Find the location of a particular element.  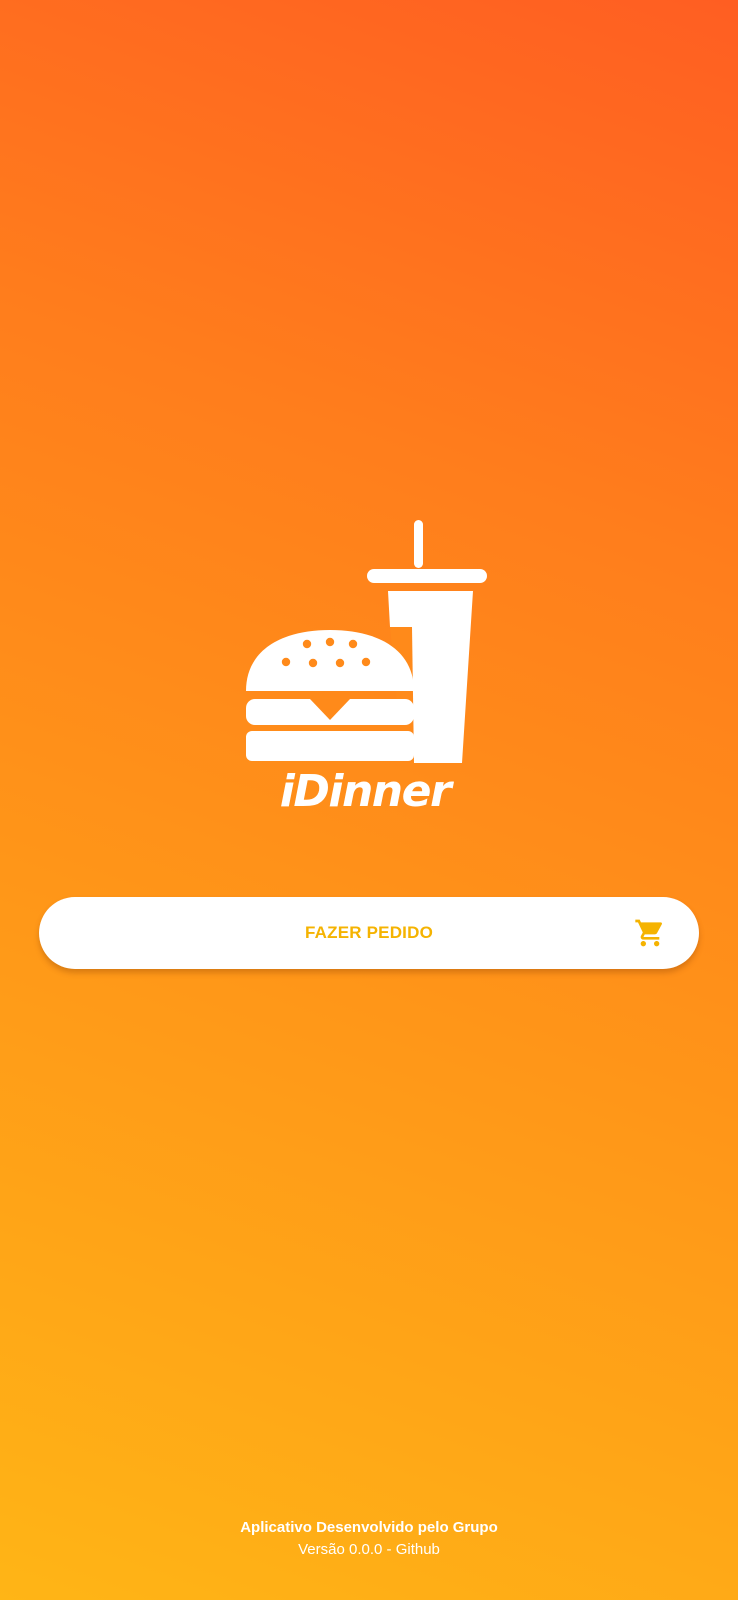

cart-icon is located at coordinates (649, 933).